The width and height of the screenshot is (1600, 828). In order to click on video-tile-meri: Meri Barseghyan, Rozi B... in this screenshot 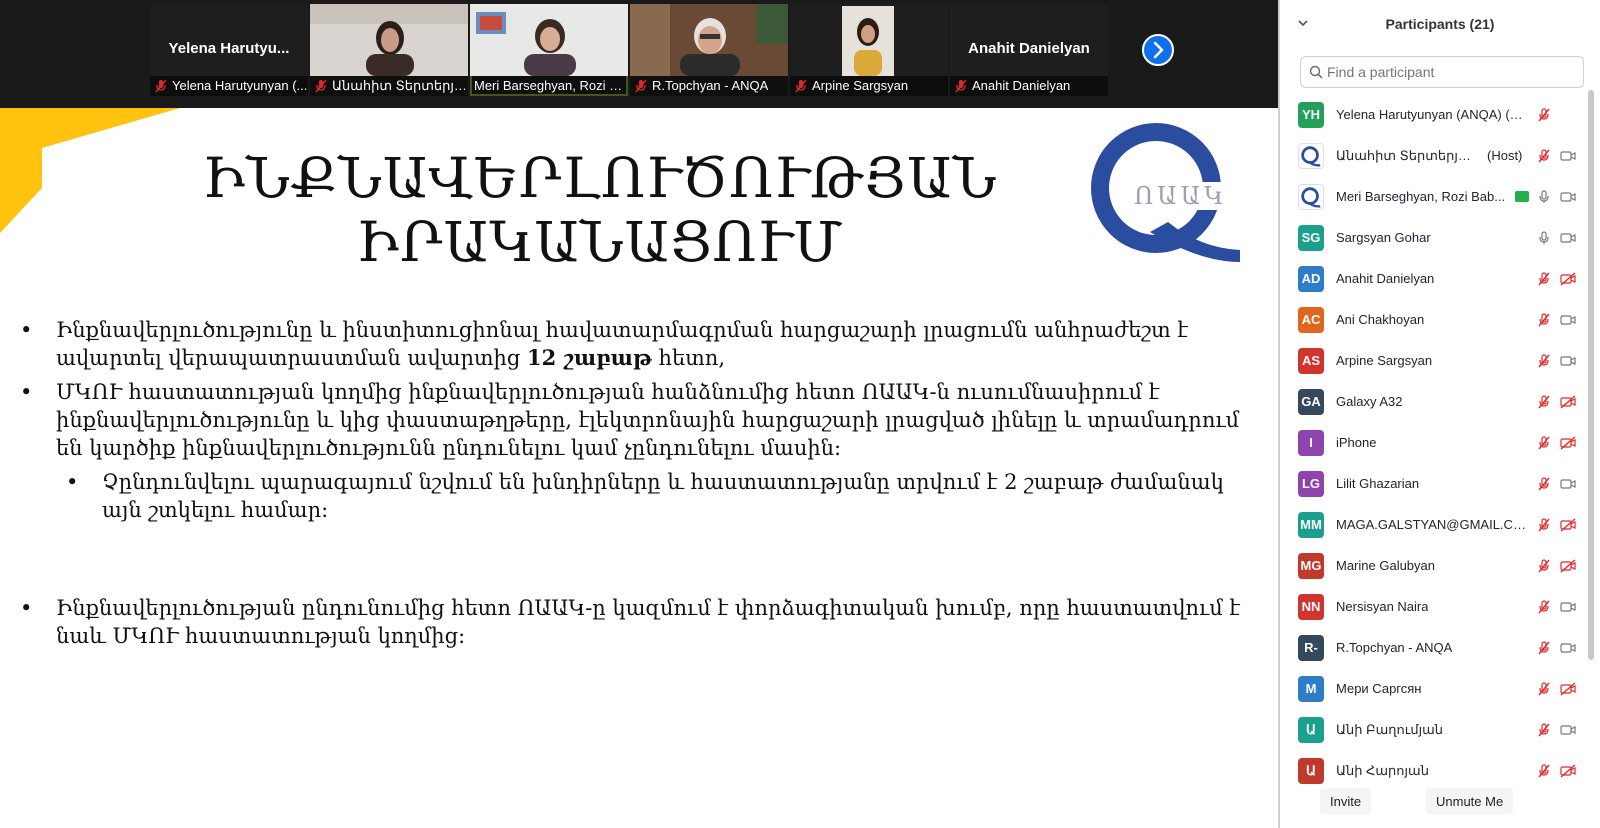, I will do `click(549, 50)`.